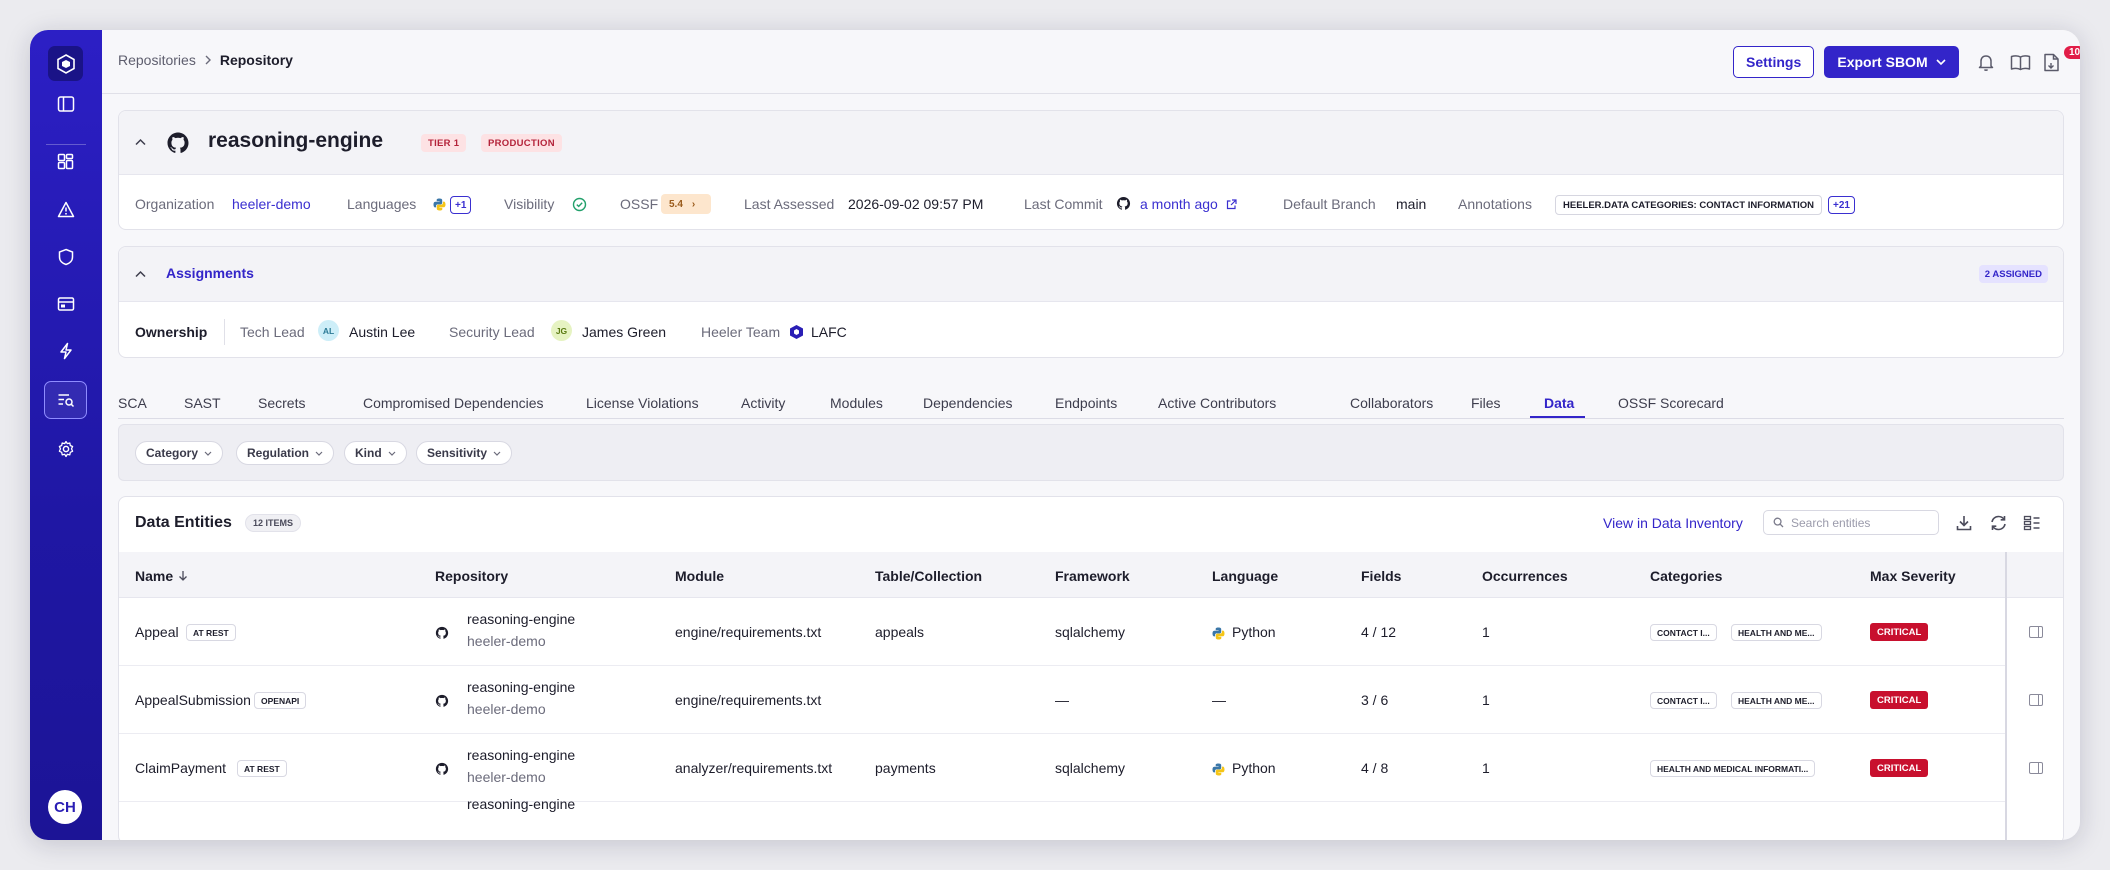  Describe the element at coordinates (1217, 403) in the screenshot. I see `tab-active-contributors: Active Contributors` at that location.